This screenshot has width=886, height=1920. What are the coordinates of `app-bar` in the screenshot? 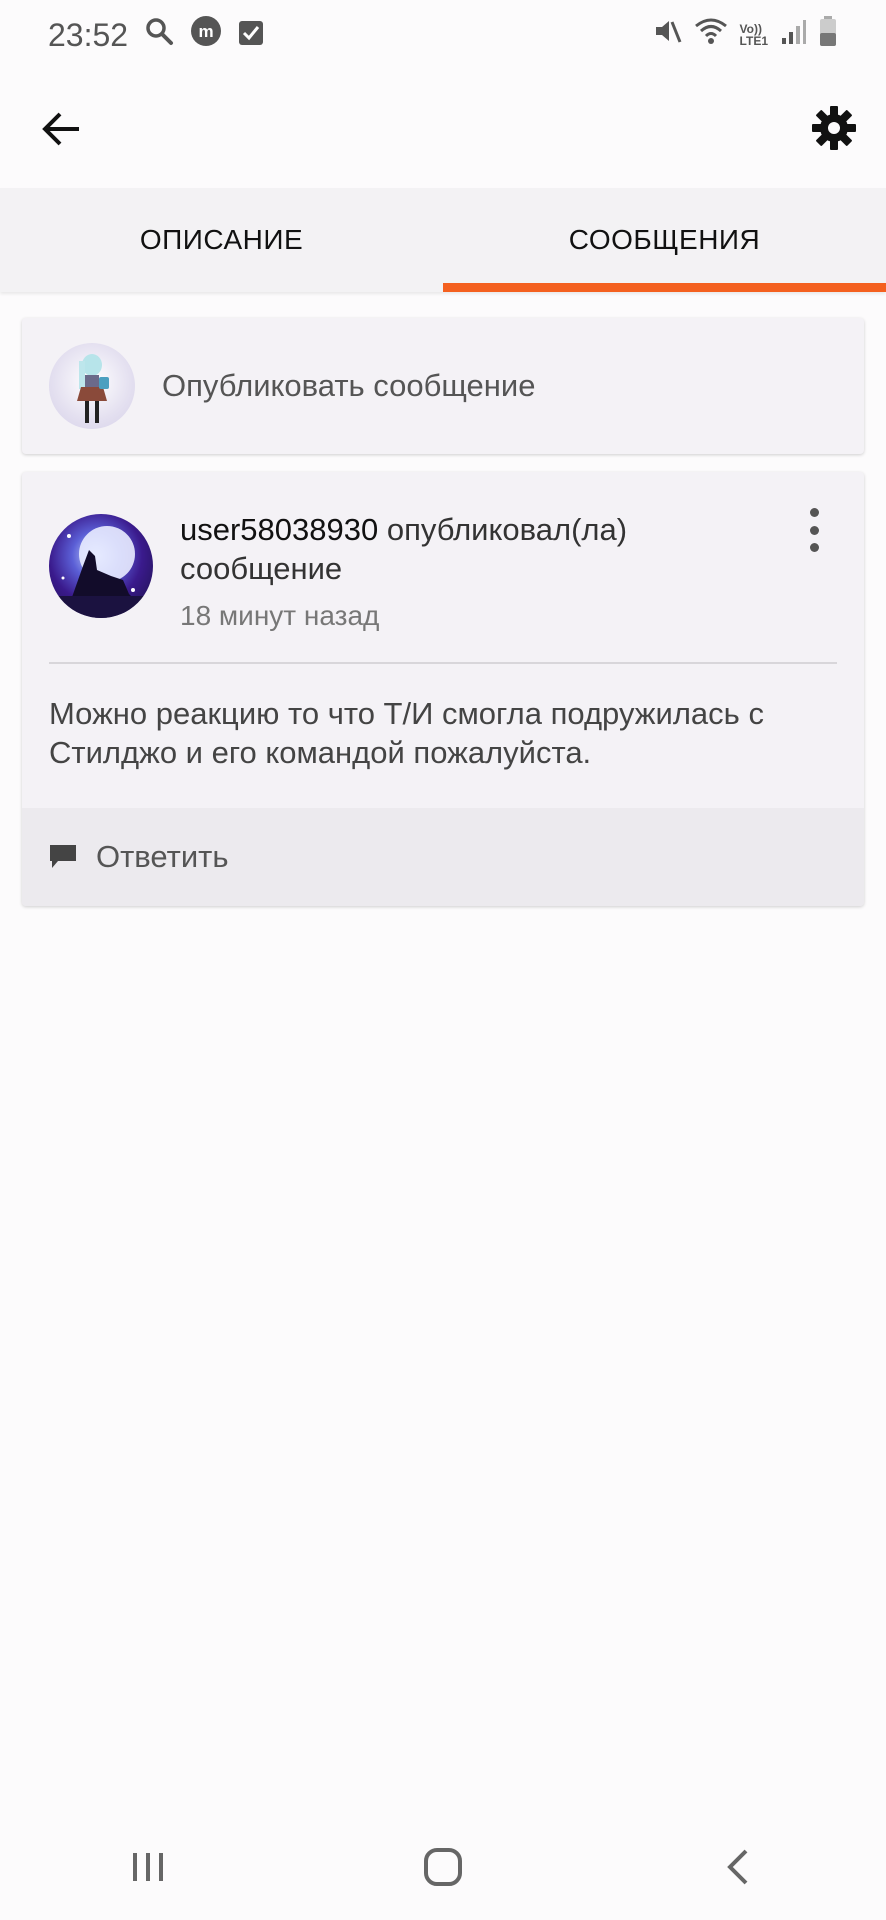 It's located at (443, 129).